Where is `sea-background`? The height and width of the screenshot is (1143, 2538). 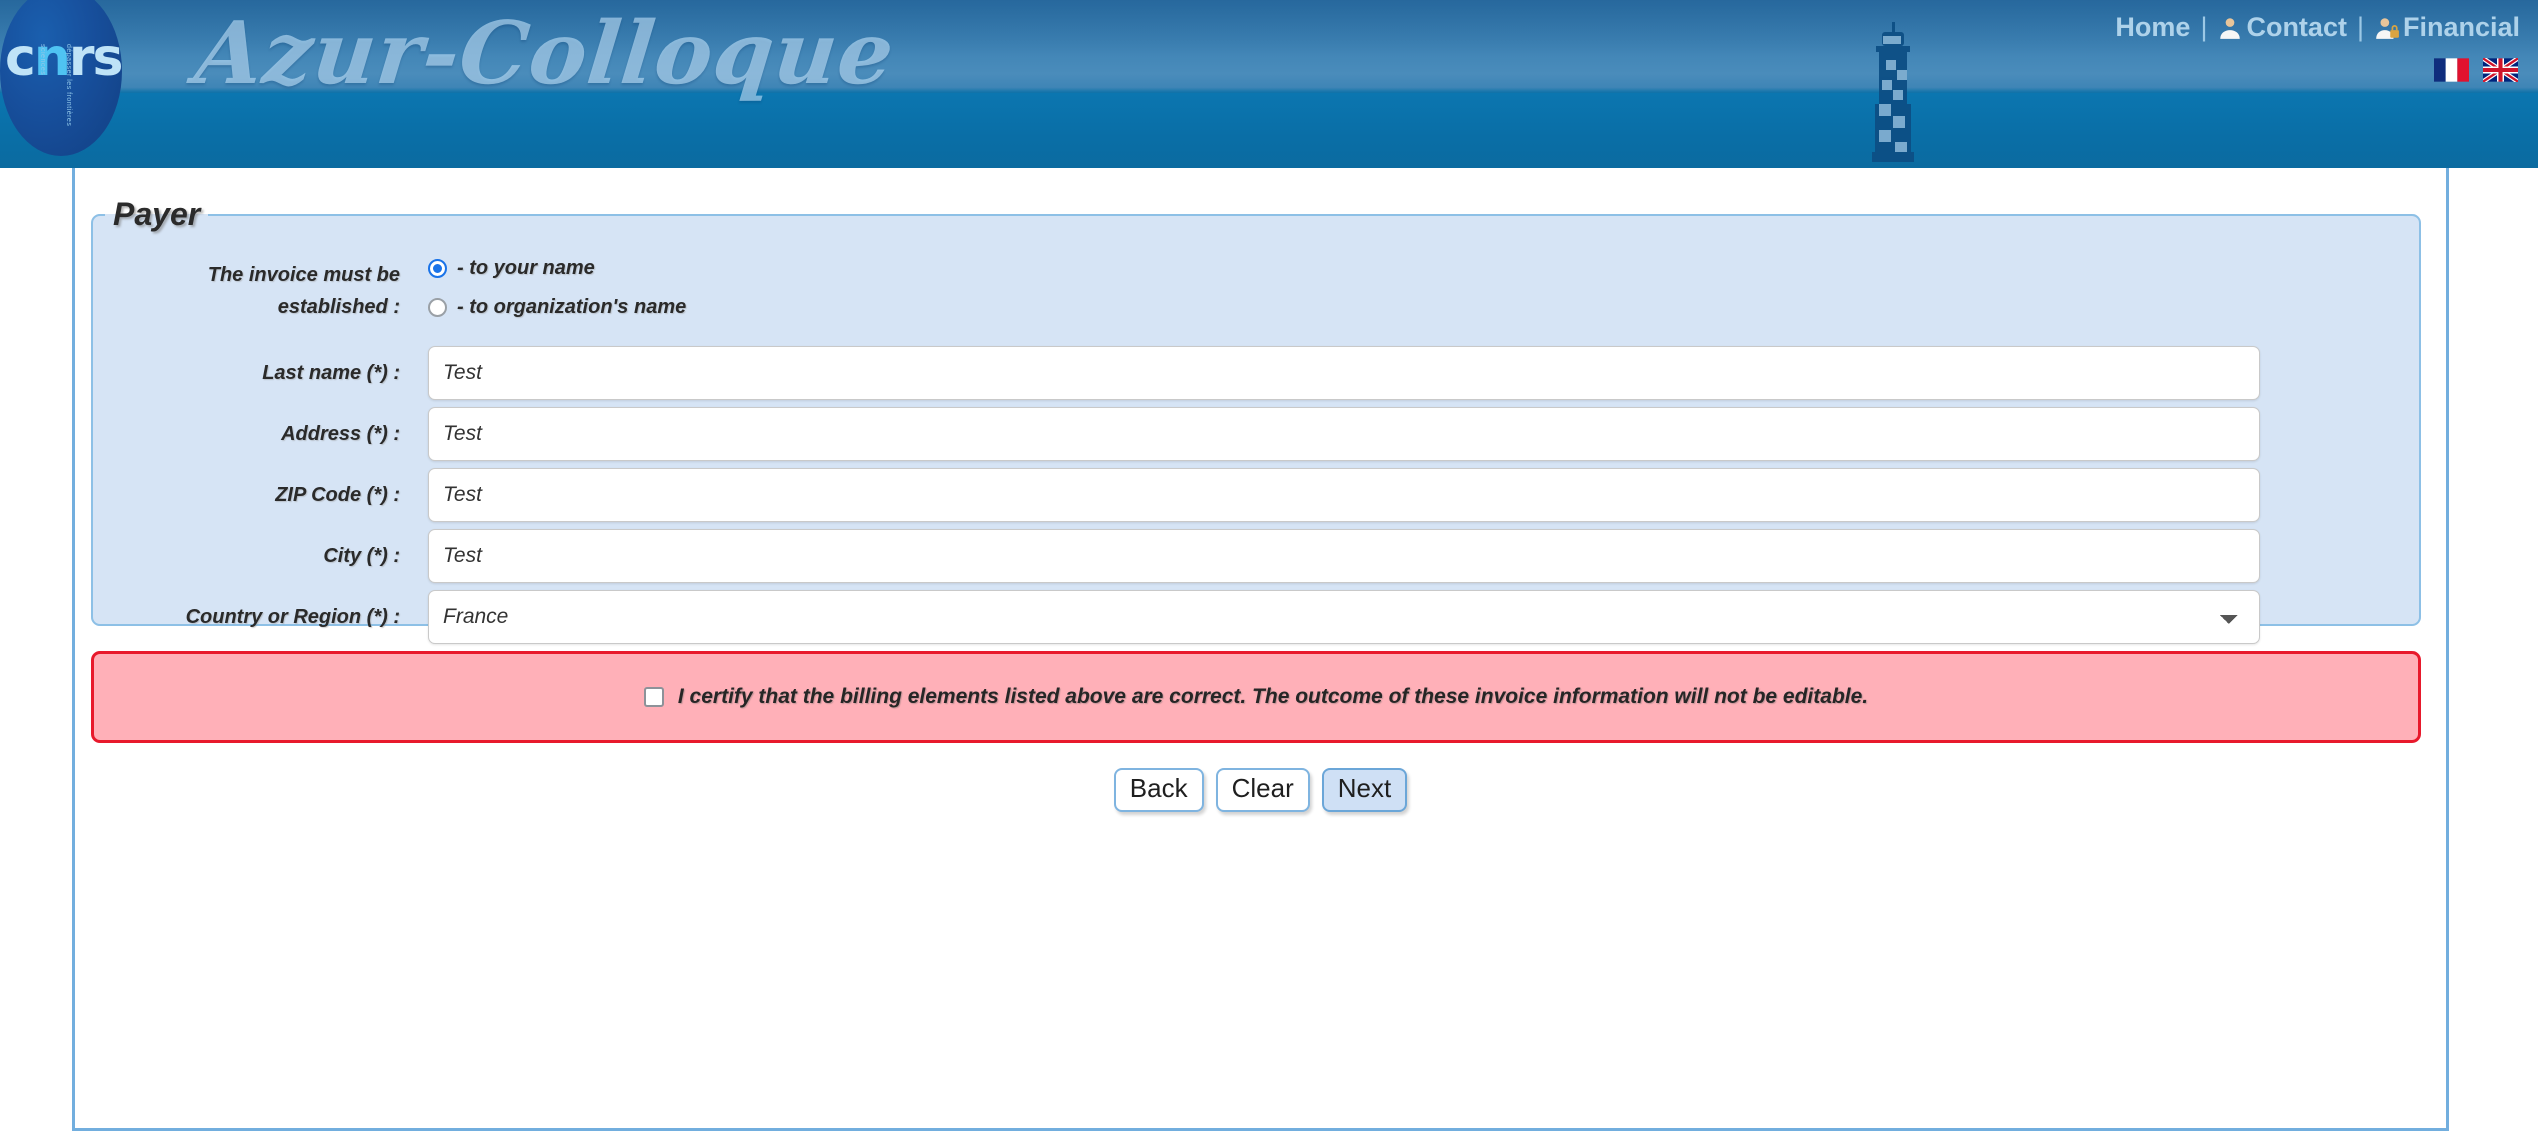 sea-background is located at coordinates (1269, 130).